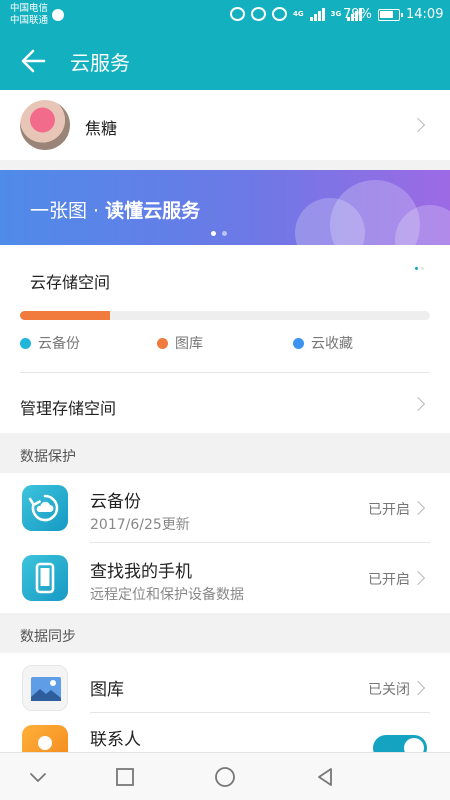 The width and height of the screenshot is (450, 800). I want to click on globe-icon, so click(58, 15).